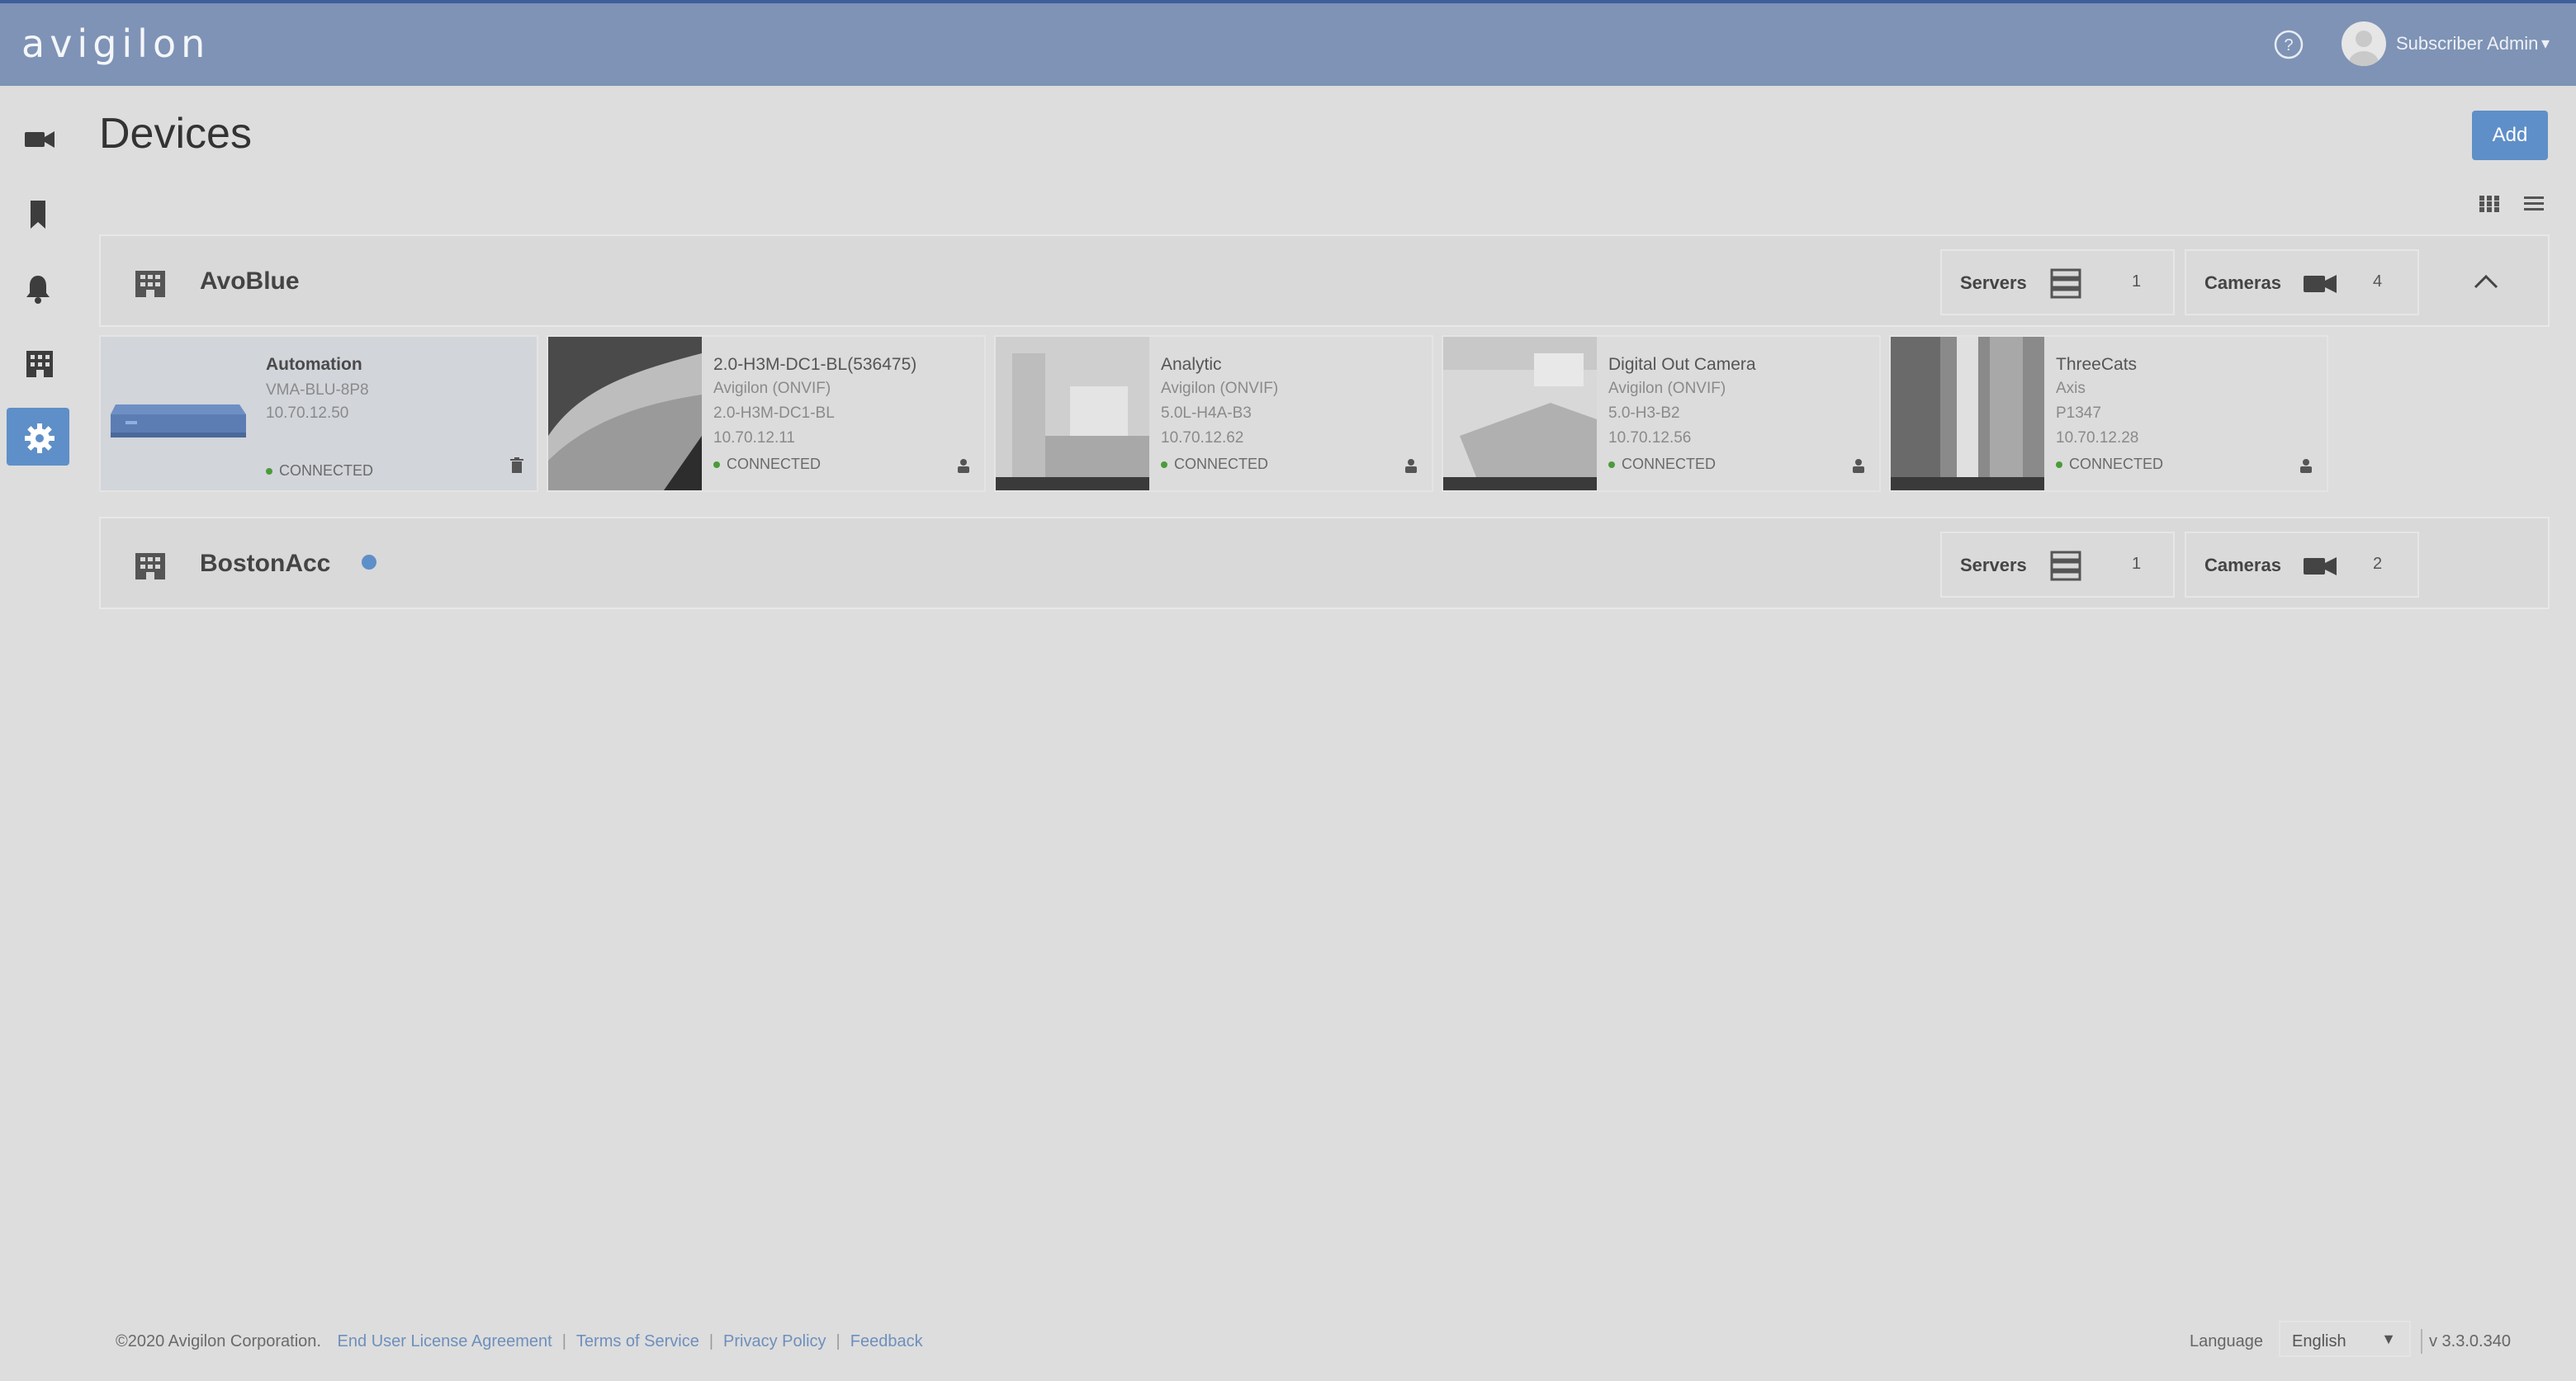 The width and height of the screenshot is (2576, 1381). What do you see at coordinates (2302, 282) in the screenshot?
I see `cameras-count-box: Cameras 4` at bounding box center [2302, 282].